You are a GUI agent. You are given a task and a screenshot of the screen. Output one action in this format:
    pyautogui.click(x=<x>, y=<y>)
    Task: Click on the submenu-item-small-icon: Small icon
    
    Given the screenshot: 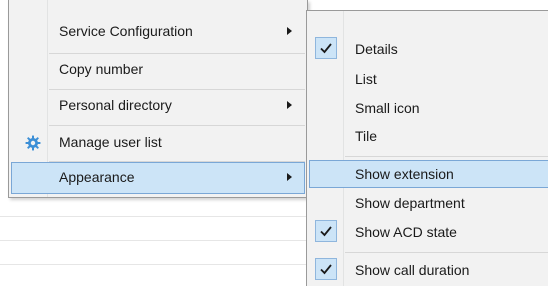 What is the action you would take?
    pyautogui.click(x=428, y=108)
    